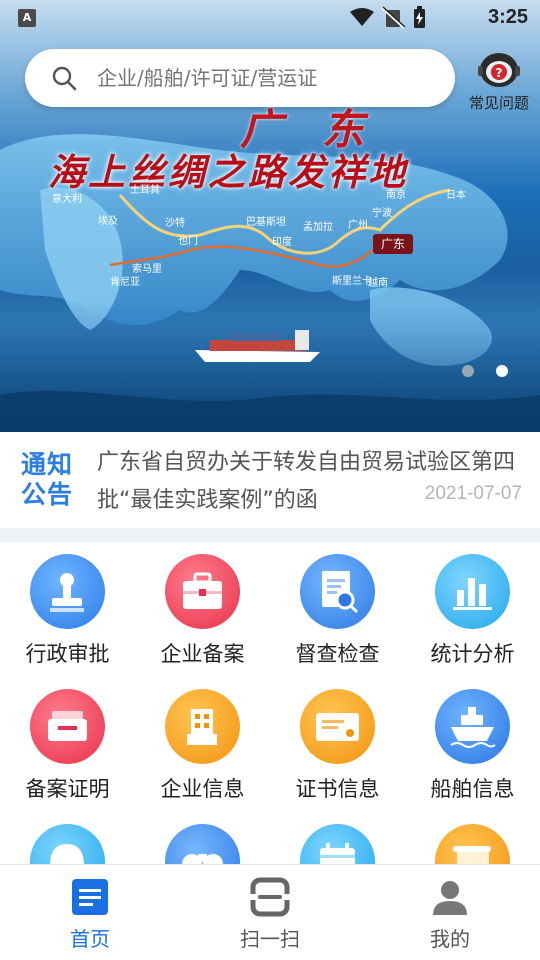 The image size is (540, 960). Describe the element at coordinates (382, 213) in the screenshot. I see `map-place: 宁波` at that location.